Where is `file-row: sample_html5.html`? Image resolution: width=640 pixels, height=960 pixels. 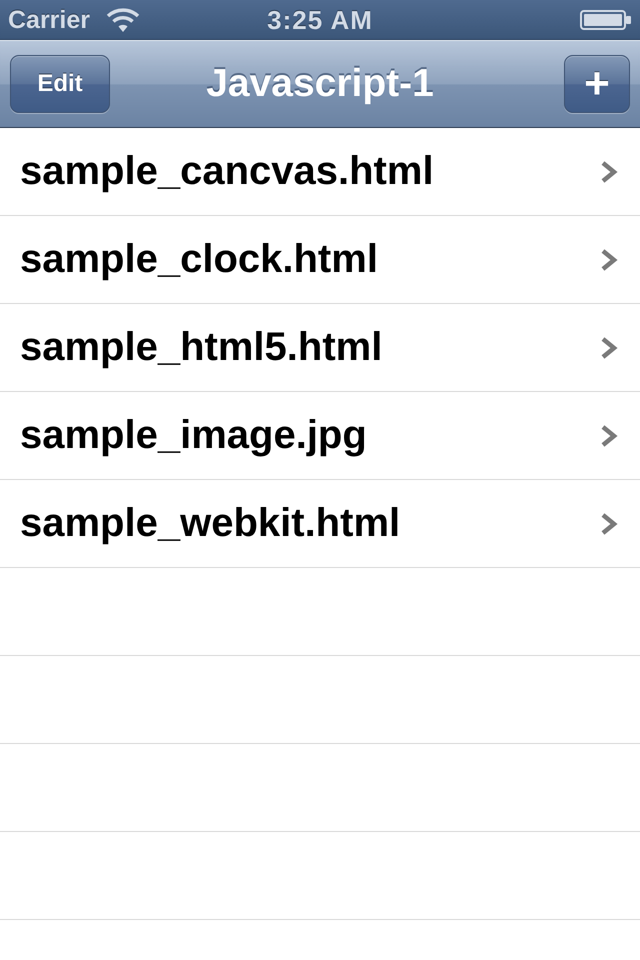
file-row: sample_html5.html is located at coordinates (320, 348).